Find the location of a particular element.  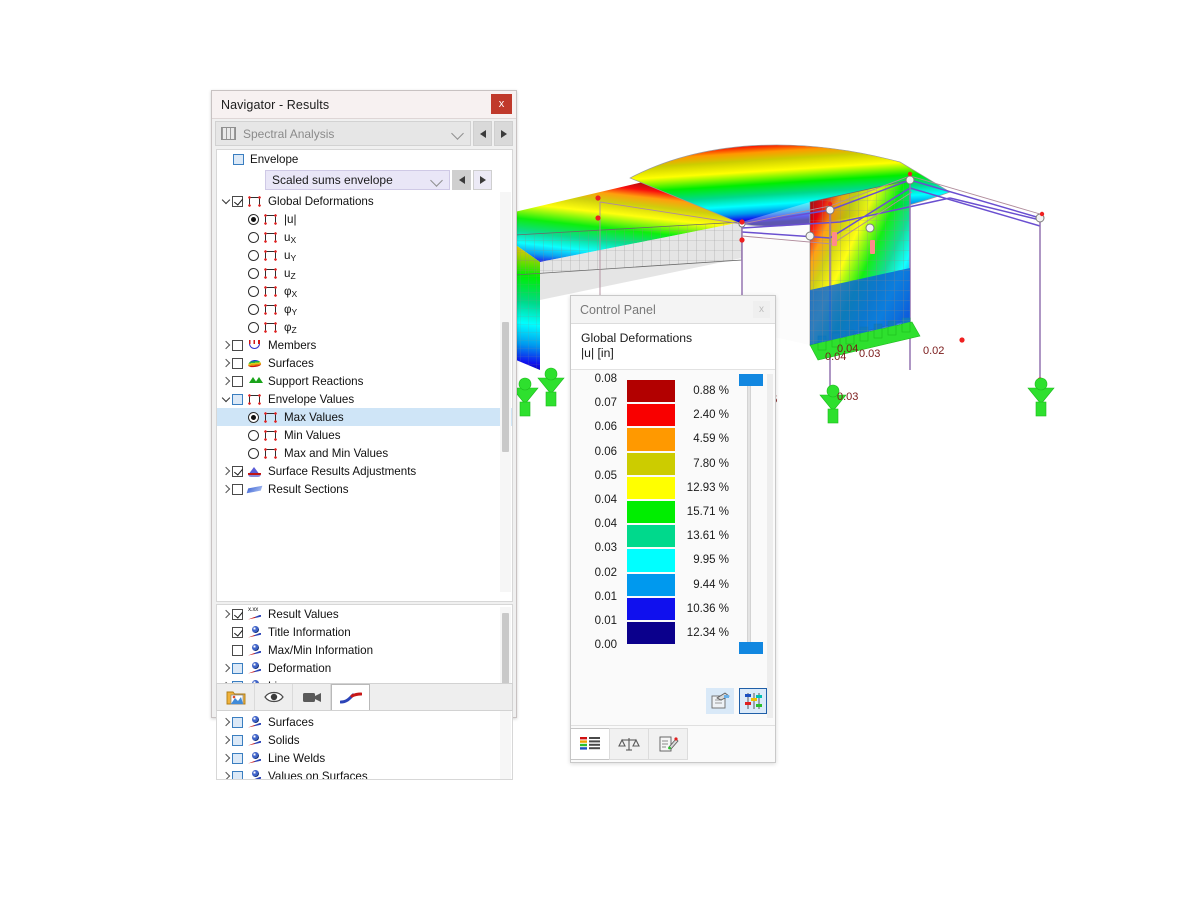

project-navigator-tab is located at coordinates (236, 697).